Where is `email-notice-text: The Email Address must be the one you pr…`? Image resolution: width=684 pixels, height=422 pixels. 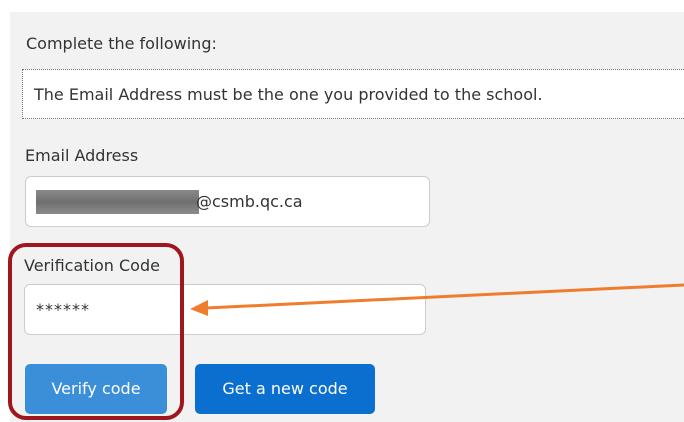 email-notice-text: The Email Address must be the one you pr… is located at coordinates (288, 94).